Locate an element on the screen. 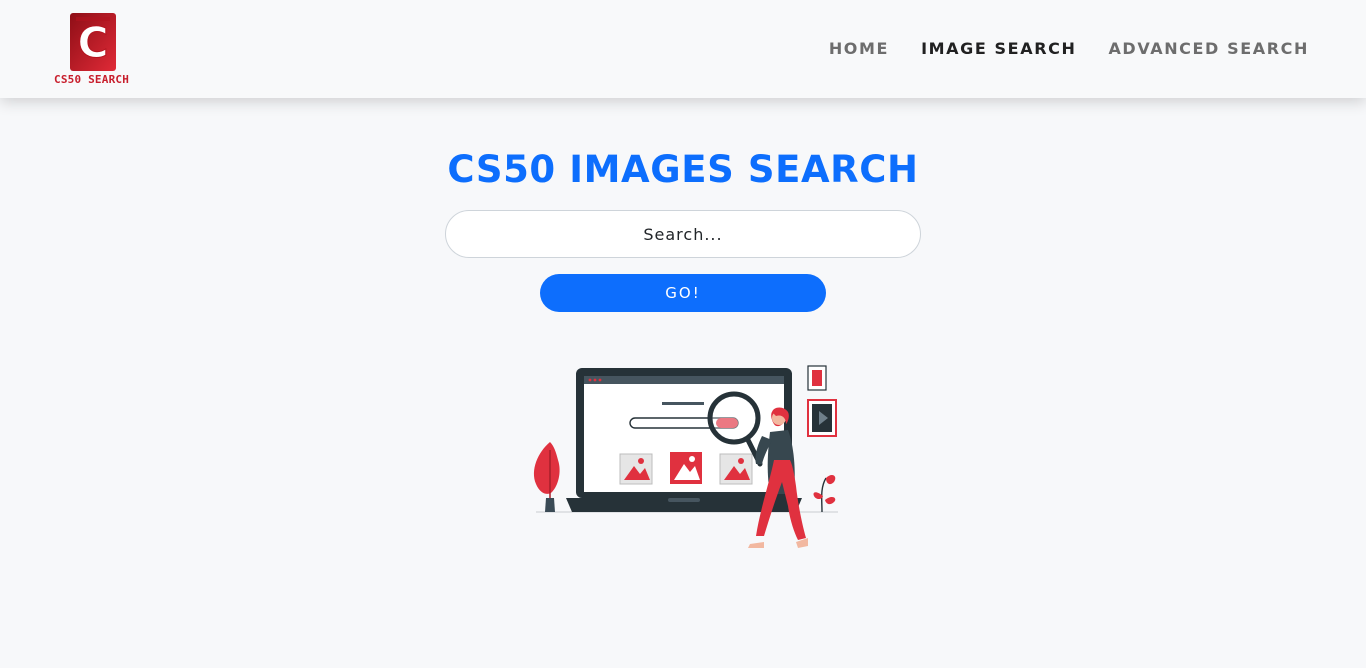  page-title: CS50 IMAGES SEARCH is located at coordinates (683, 169).